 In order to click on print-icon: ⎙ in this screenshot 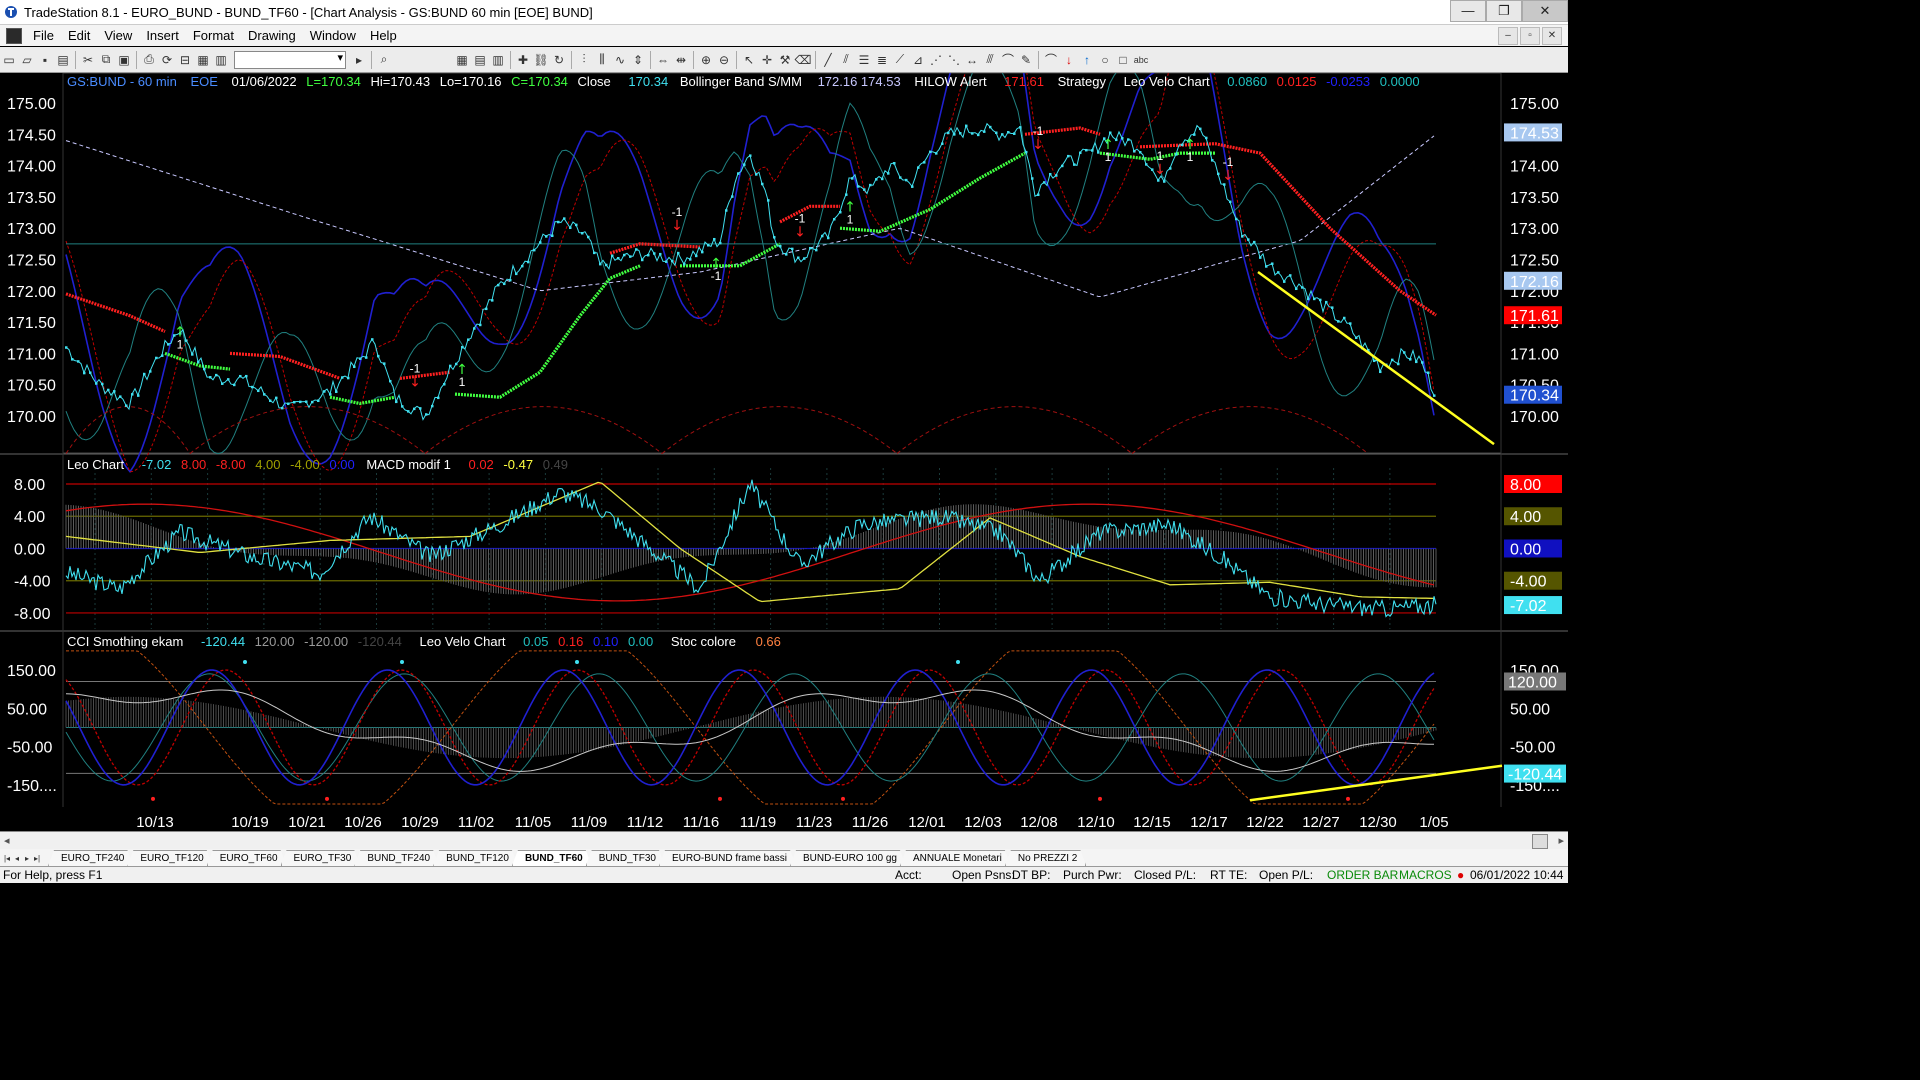, I will do `click(149, 60)`.